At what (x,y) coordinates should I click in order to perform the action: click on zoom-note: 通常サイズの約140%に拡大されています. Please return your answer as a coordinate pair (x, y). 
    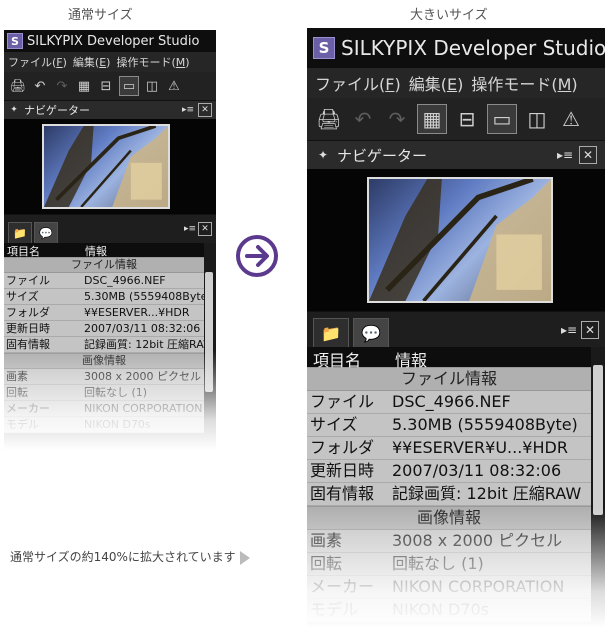
    Looking at the image, I should click on (130, 556).